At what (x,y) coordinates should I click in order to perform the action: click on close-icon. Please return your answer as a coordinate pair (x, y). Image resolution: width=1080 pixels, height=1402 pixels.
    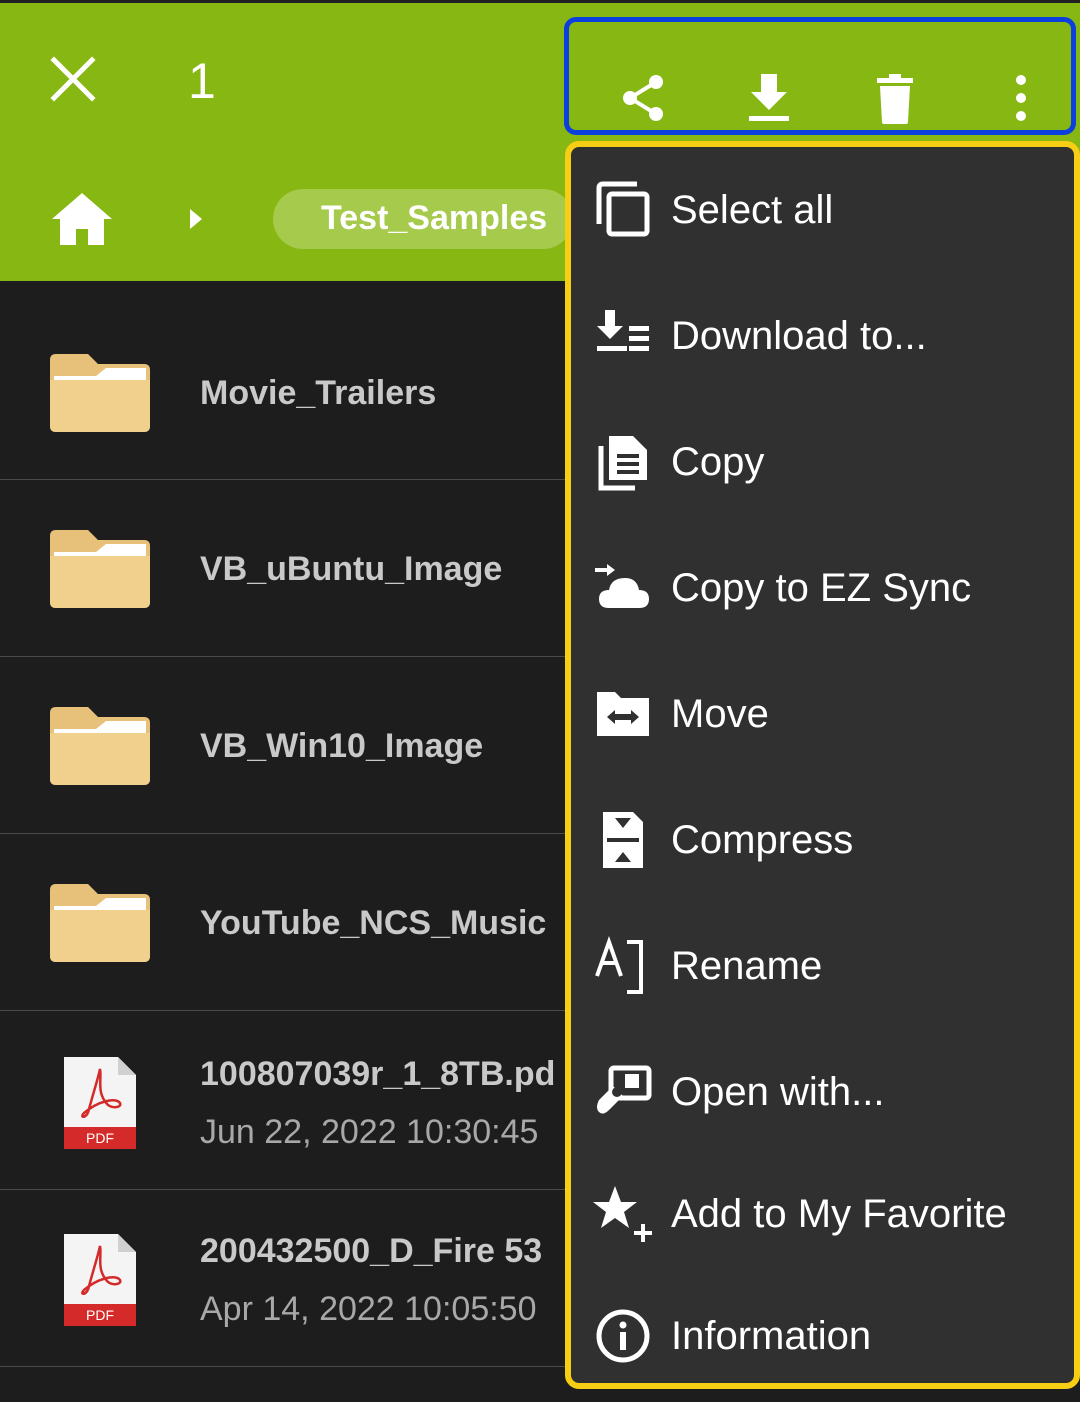
    Looking at the image, I should click on (73, 79).